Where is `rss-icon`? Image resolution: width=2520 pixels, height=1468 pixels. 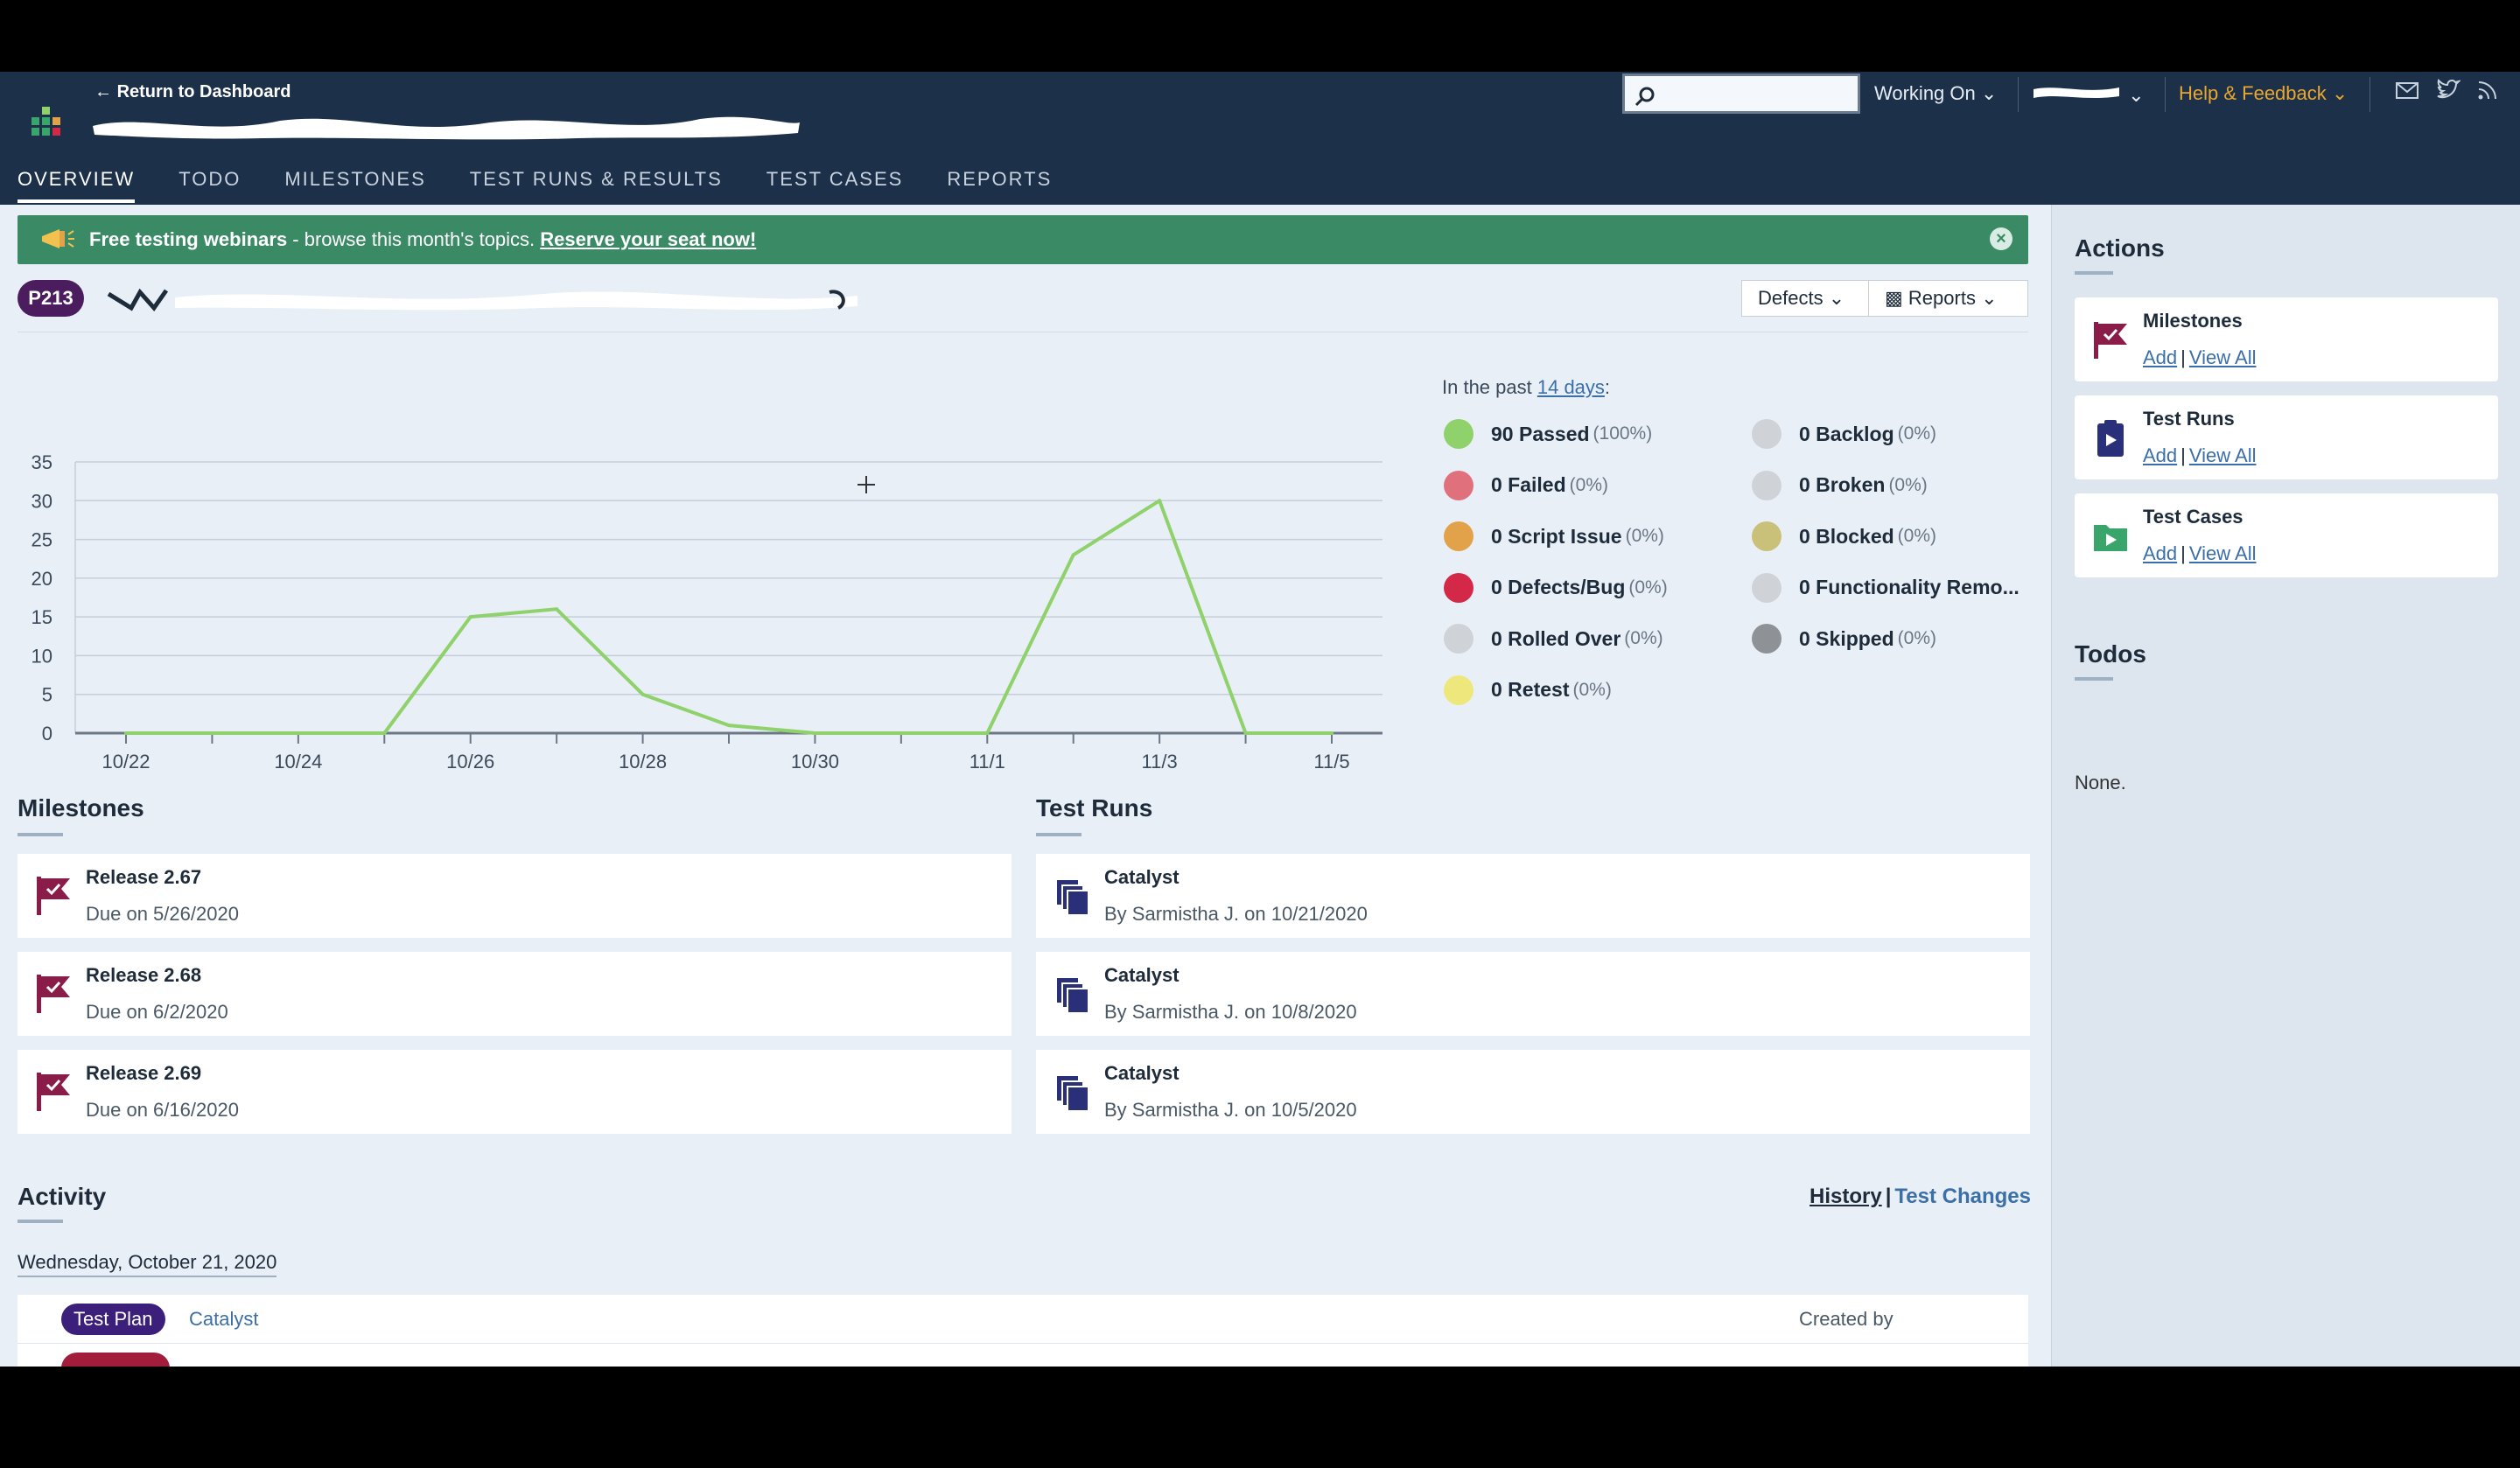 rss-icon is located at coordinates (2487, 90).